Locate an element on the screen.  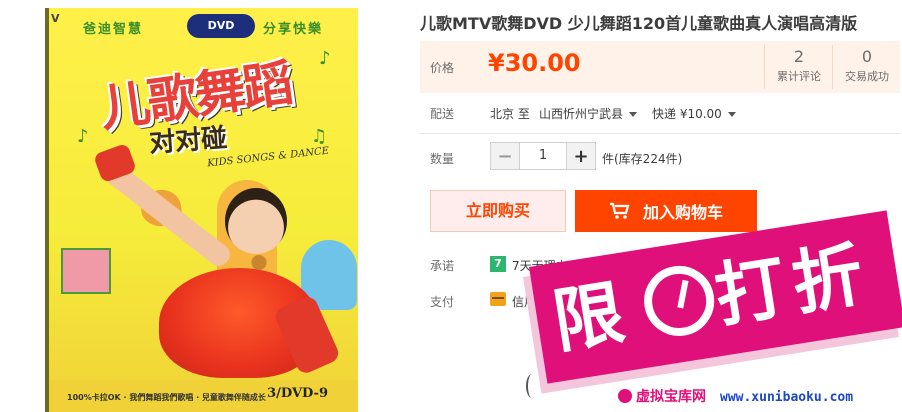
reviews-stat: 2 累计评论 is located at coordinates (799, 66).